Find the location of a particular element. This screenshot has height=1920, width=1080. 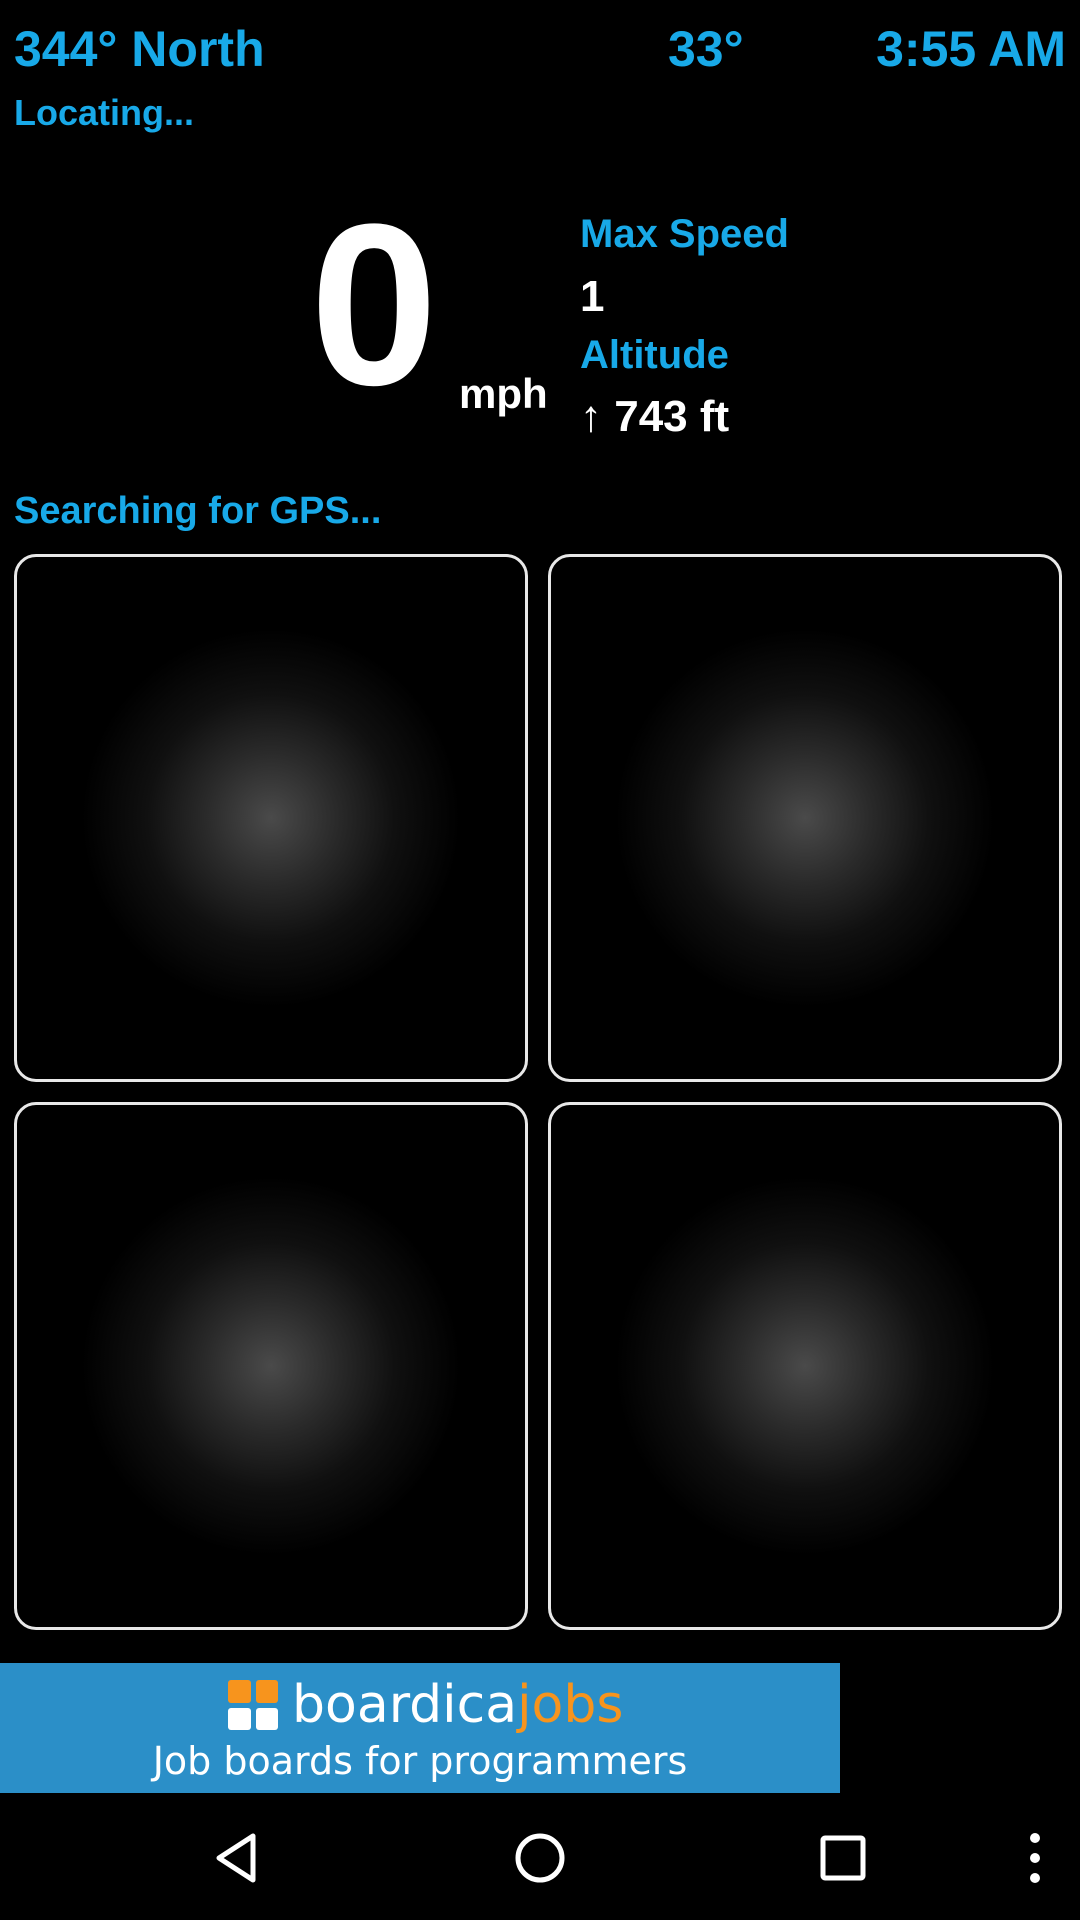

back-icon is located at coordinates (237, 1858).